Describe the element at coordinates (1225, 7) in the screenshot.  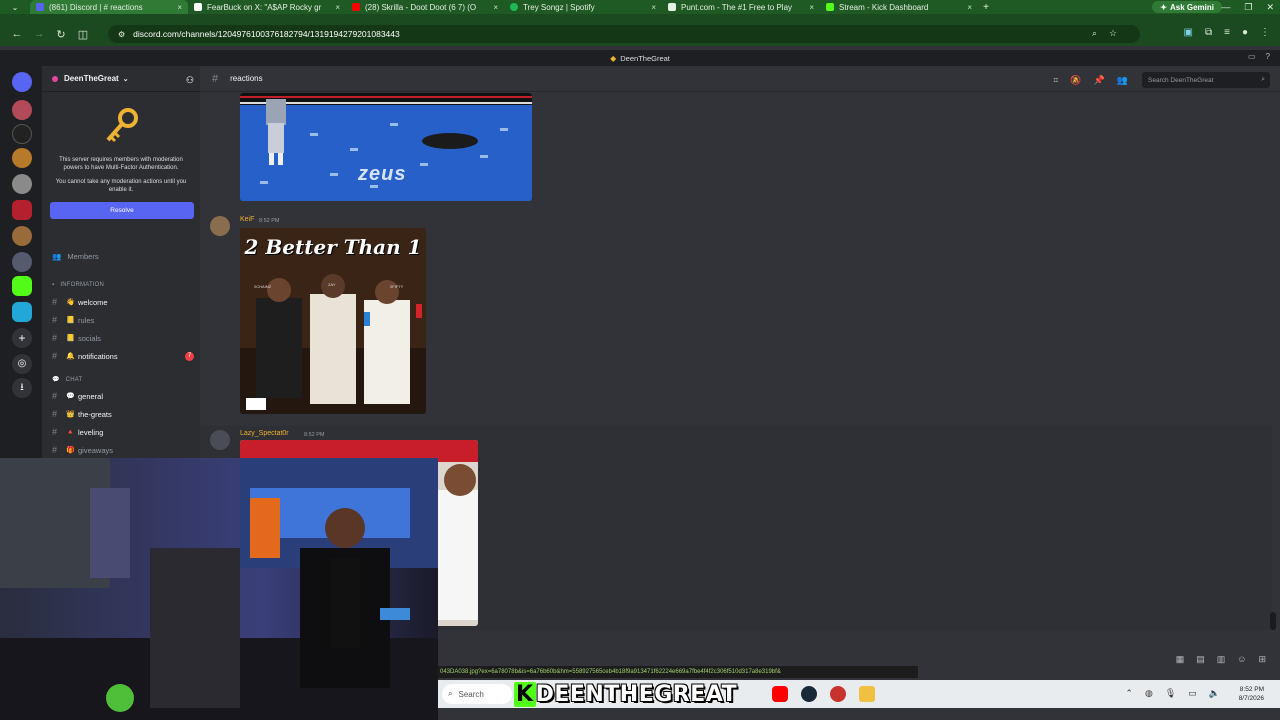
I see `minimize-icon: —` at that location.